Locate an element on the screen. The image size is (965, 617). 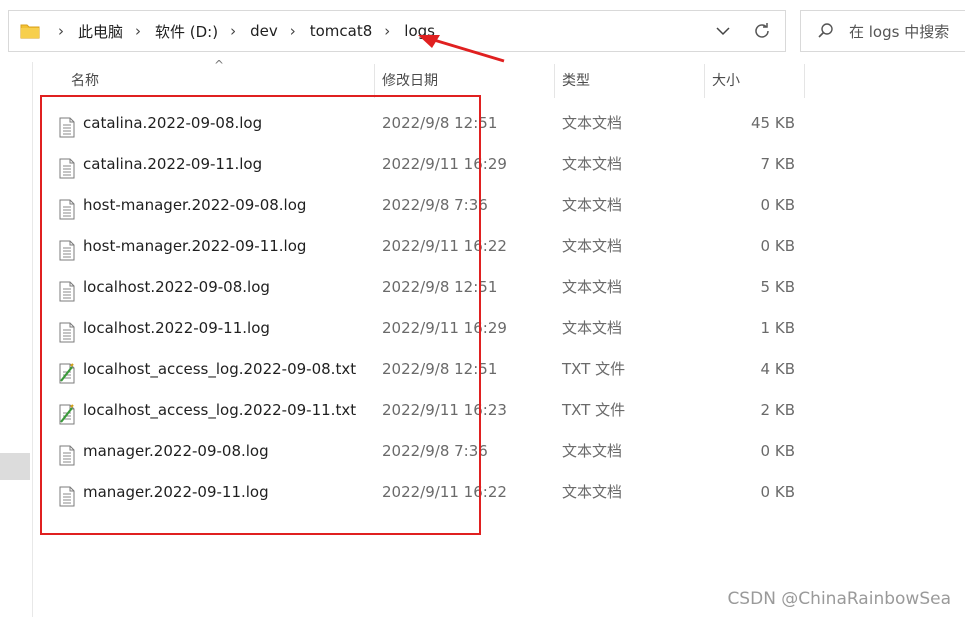
file-size: 4 KB is located at coordinates (777, 369).